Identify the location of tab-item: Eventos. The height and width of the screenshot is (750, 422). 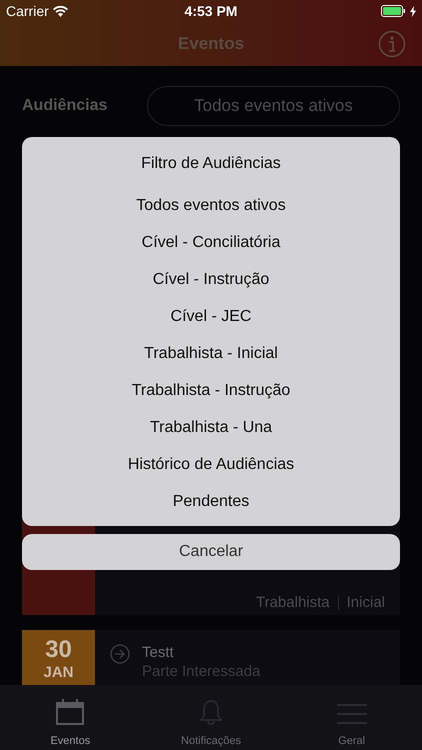
(70, 717).